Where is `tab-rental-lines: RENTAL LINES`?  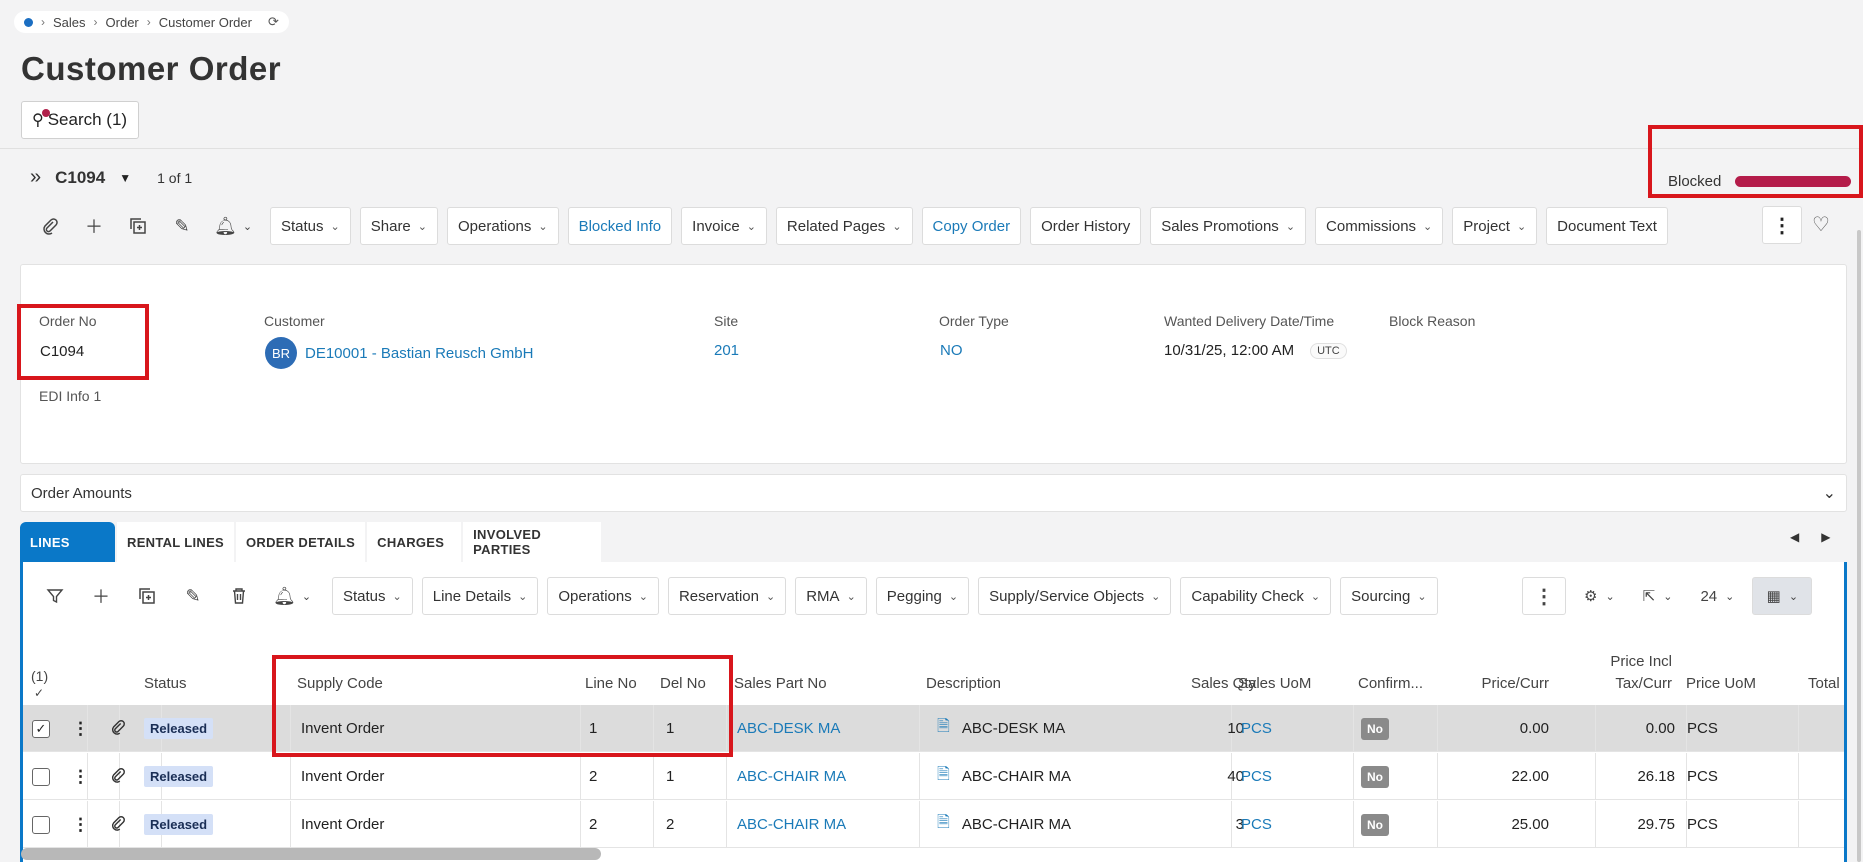 tab-rental-lines: RENTAL LINES is located at coordinates (176, 542).